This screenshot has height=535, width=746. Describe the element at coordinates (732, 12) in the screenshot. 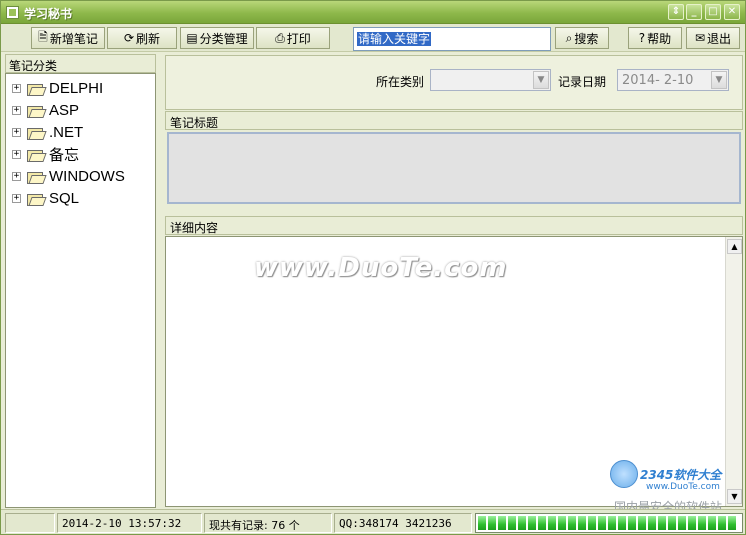

I see `close-button: ✕` at that location.